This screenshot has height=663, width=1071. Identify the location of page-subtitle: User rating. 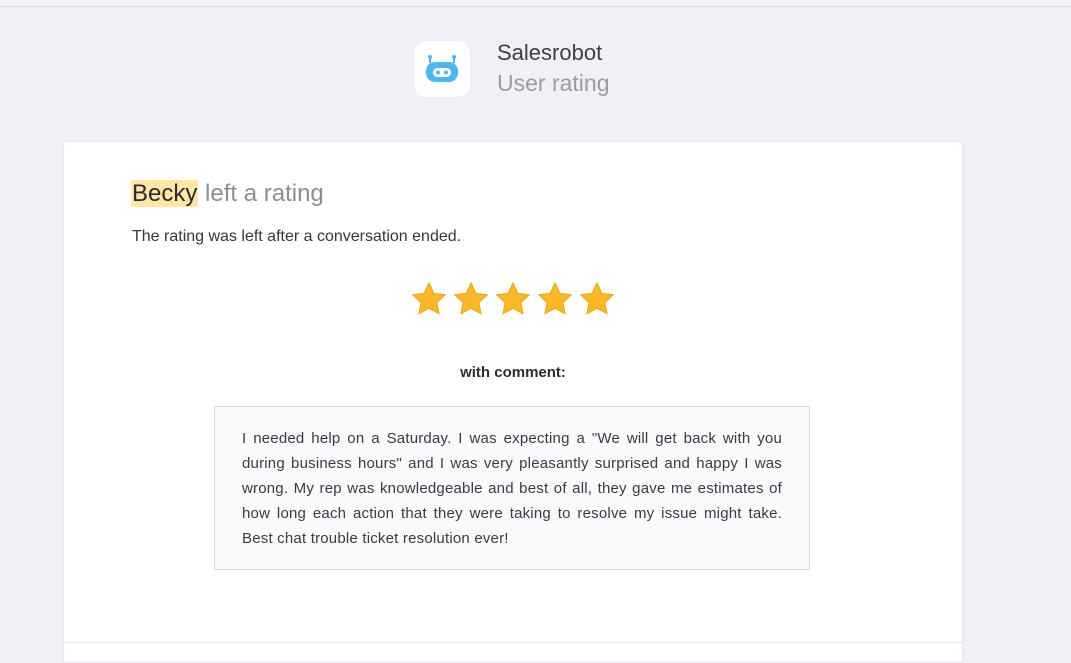
(553, 83).